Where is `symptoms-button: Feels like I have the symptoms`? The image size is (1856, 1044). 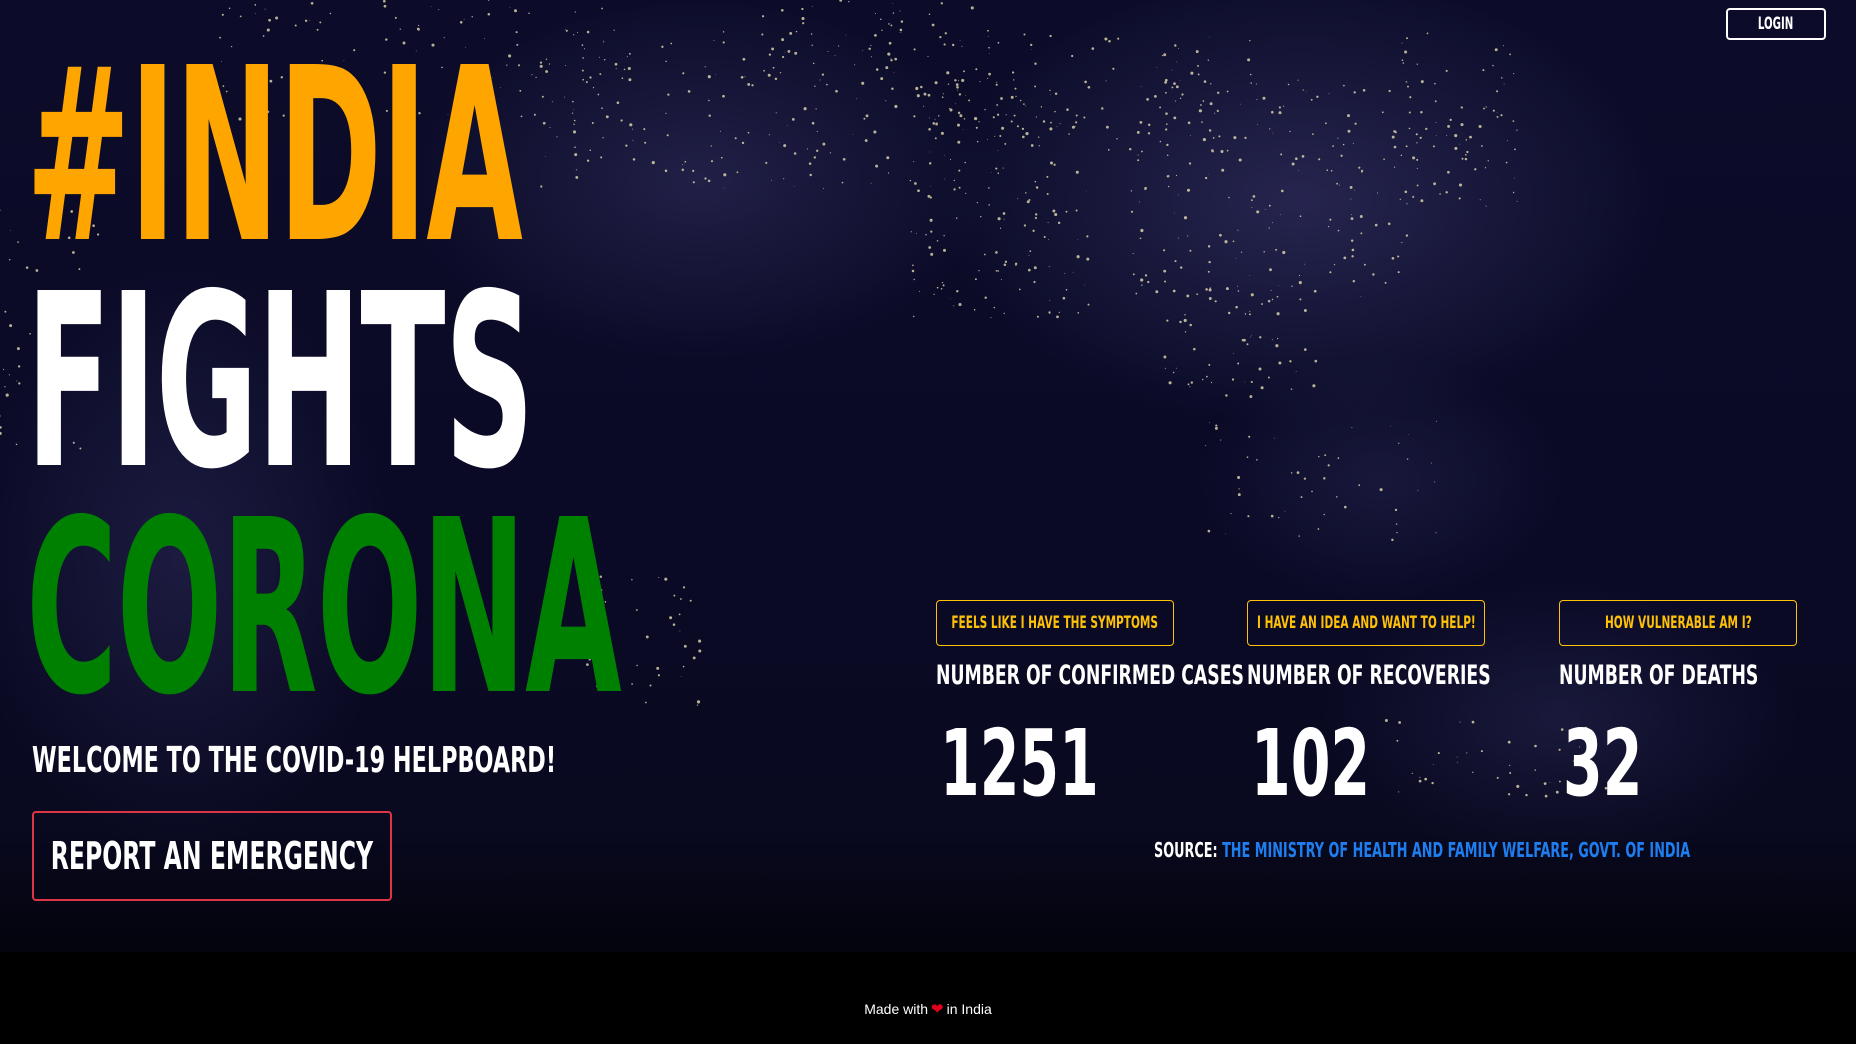 symptoms-button: Feels like I have the symptoms is located at coordinates (1055, 623).